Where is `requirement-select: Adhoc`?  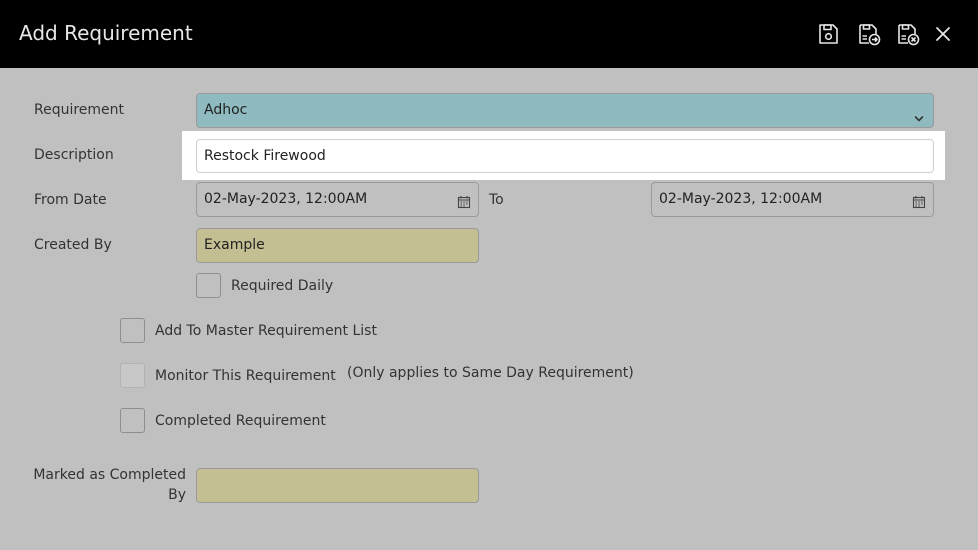
requirement-select: Adhoc is located at coordinates (565, 110).